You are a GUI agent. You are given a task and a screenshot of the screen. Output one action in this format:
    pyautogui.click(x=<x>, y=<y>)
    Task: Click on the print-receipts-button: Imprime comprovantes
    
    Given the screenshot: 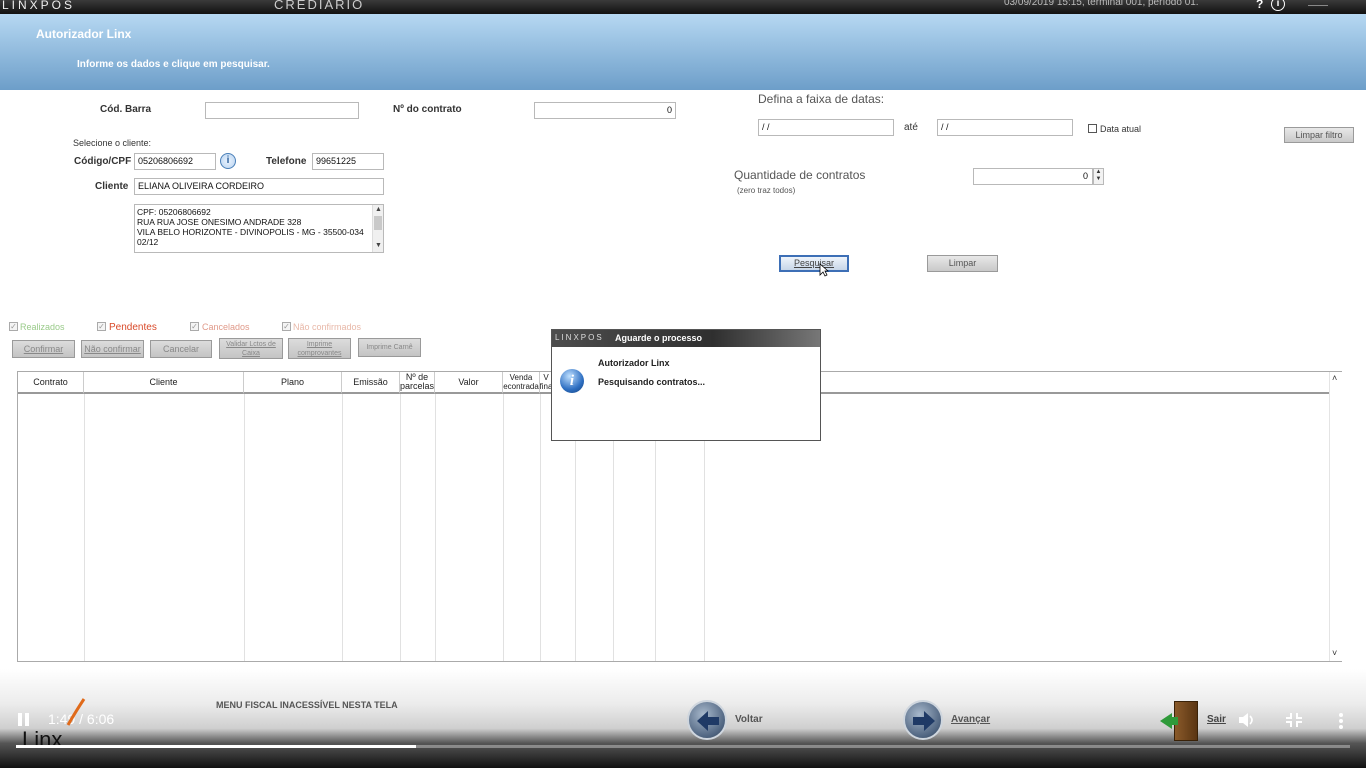 What is the action you would take?
    pyautogui.click(x=319, y=348)
    